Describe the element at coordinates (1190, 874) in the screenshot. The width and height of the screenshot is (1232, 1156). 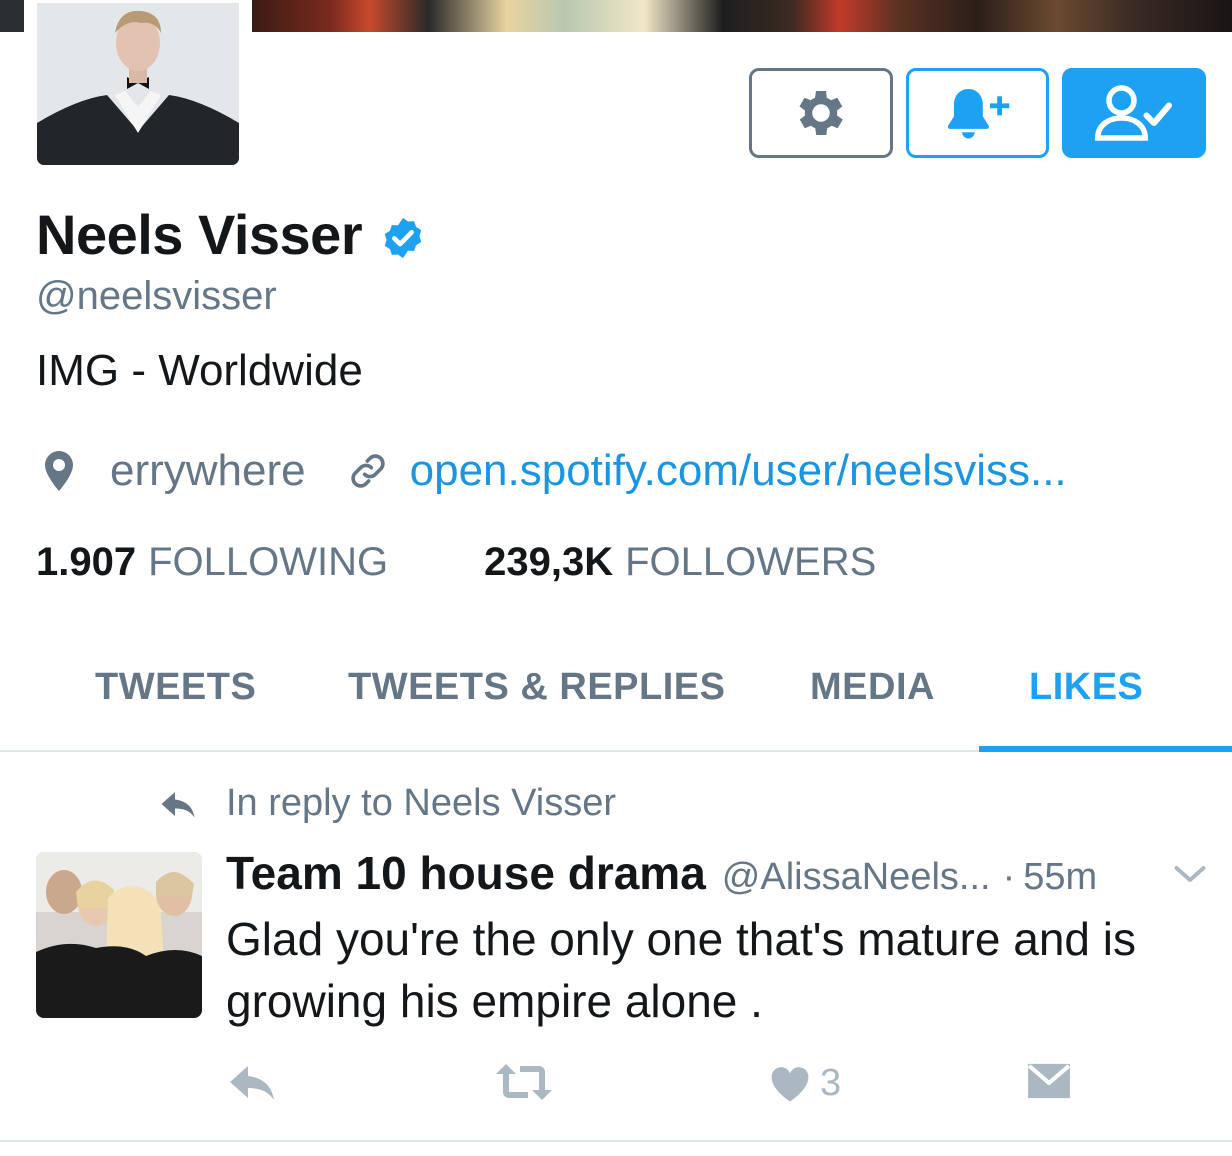
I see `chevron-down-icon` at that location.